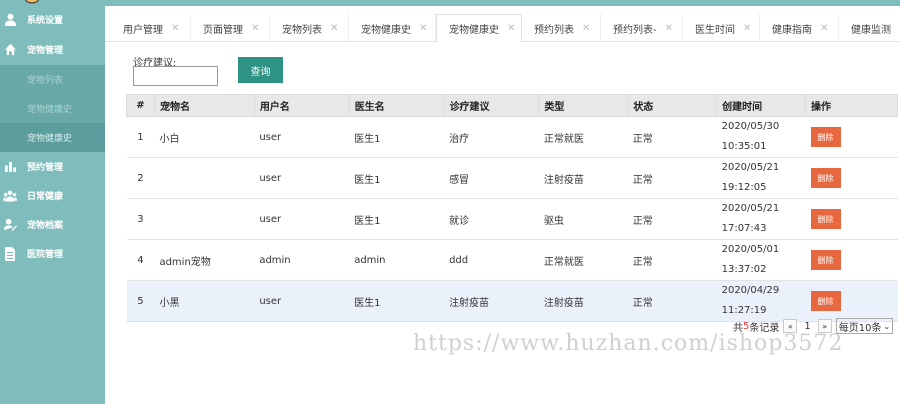 This screenshot has height=404, width=900. Describe the element at coordinates (628, 343) in the screenshot. I see `watermark: https://www.huzhan.com/ishop3572` at that location.